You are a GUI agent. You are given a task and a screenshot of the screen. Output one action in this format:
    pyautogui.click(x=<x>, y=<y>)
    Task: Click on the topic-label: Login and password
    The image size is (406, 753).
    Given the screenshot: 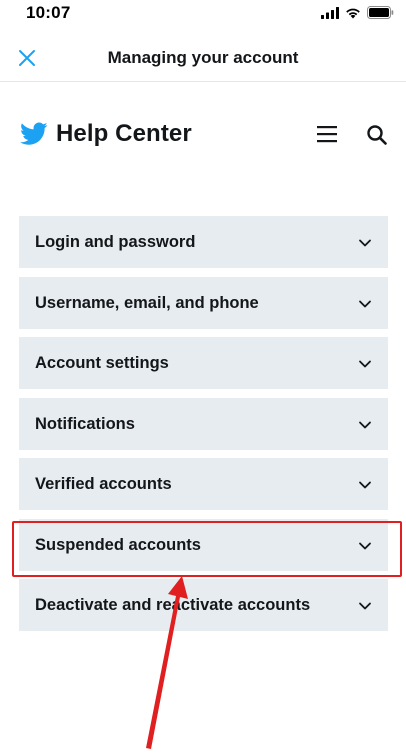 What is the action you would take?
    pyautogui.click(x=115, y=242)
    